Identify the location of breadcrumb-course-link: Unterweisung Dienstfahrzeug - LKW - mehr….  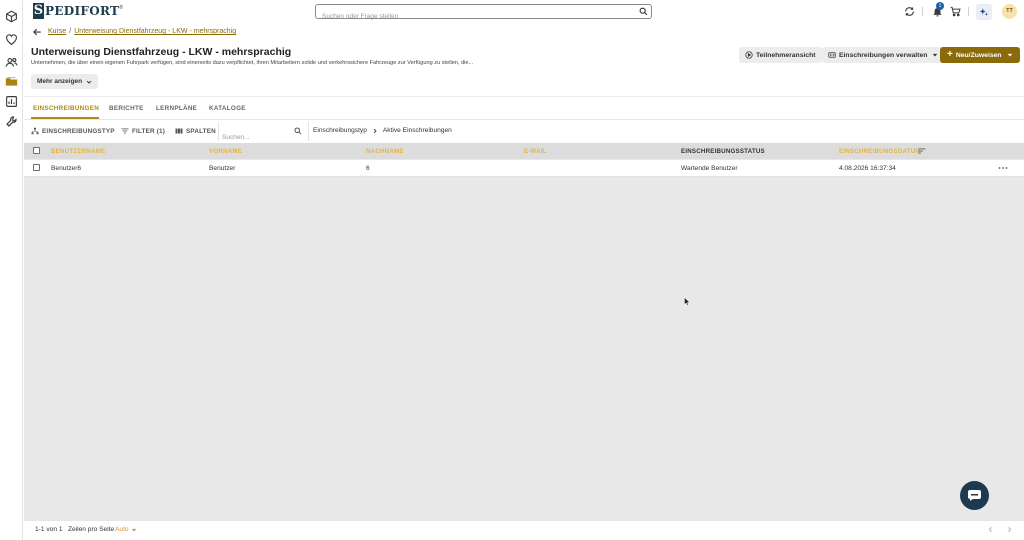
(155, 31).